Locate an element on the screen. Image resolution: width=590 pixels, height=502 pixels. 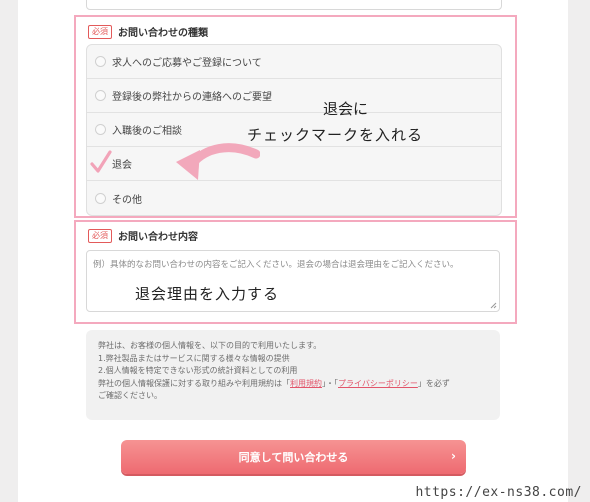
resize-handle-icon is located at coordinates (493, 305).